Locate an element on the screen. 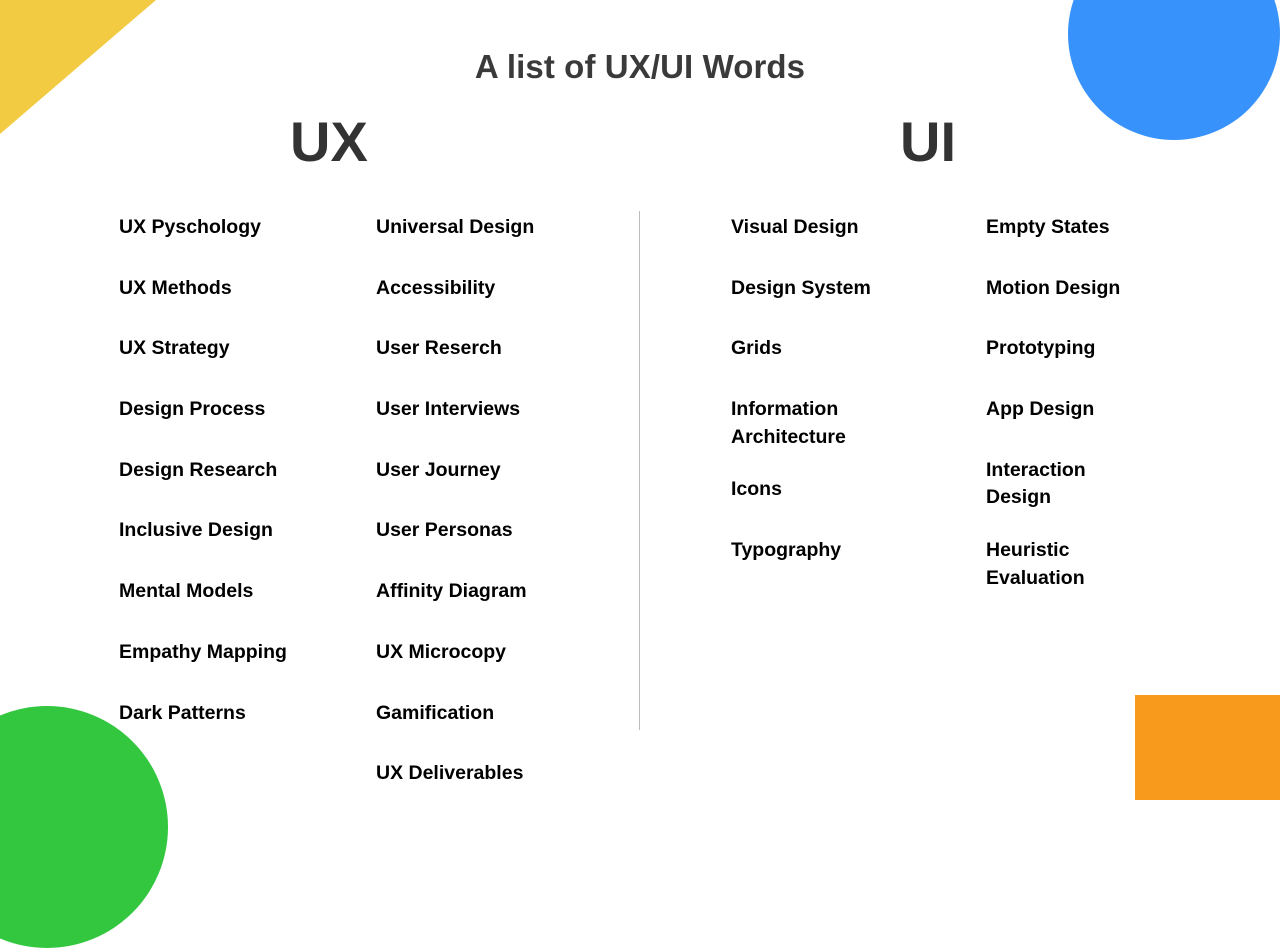  word-item: Icons is located at coordinates (756, 489).